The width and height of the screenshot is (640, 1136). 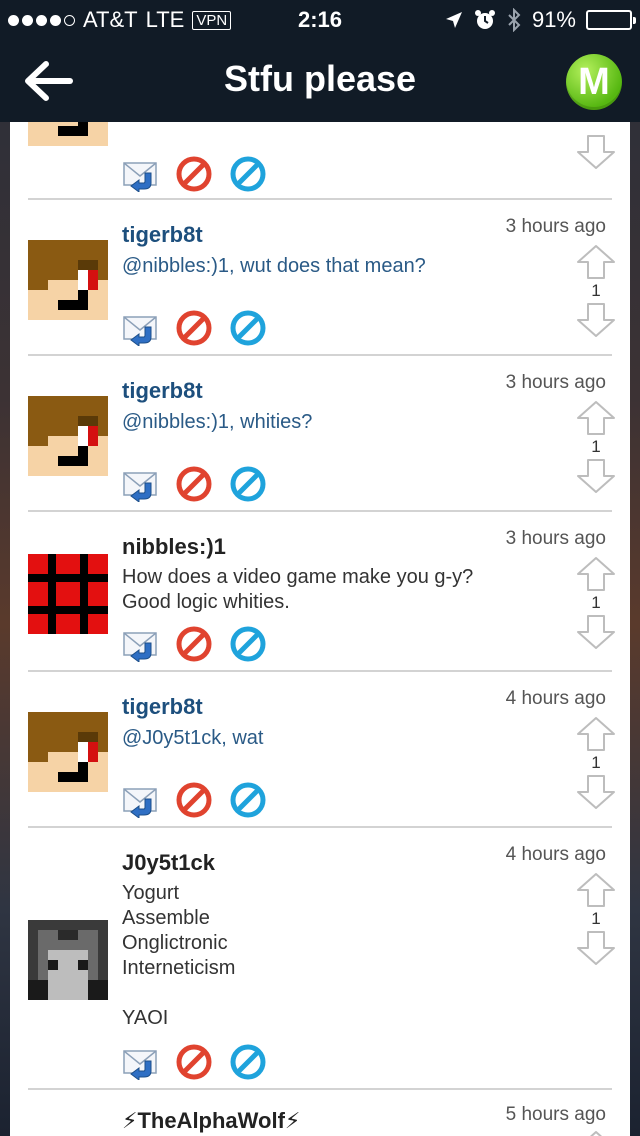 What do you see at coordinates (611, 20) in the screenshot?
I see `battery-icon` at bounding box center [611, 20].